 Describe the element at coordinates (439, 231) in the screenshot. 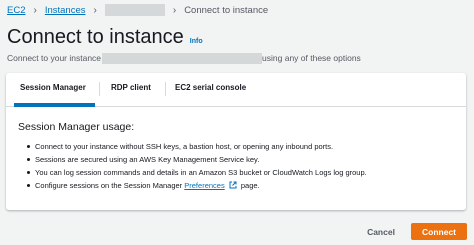

I see `connect-button: Connect` at that location.